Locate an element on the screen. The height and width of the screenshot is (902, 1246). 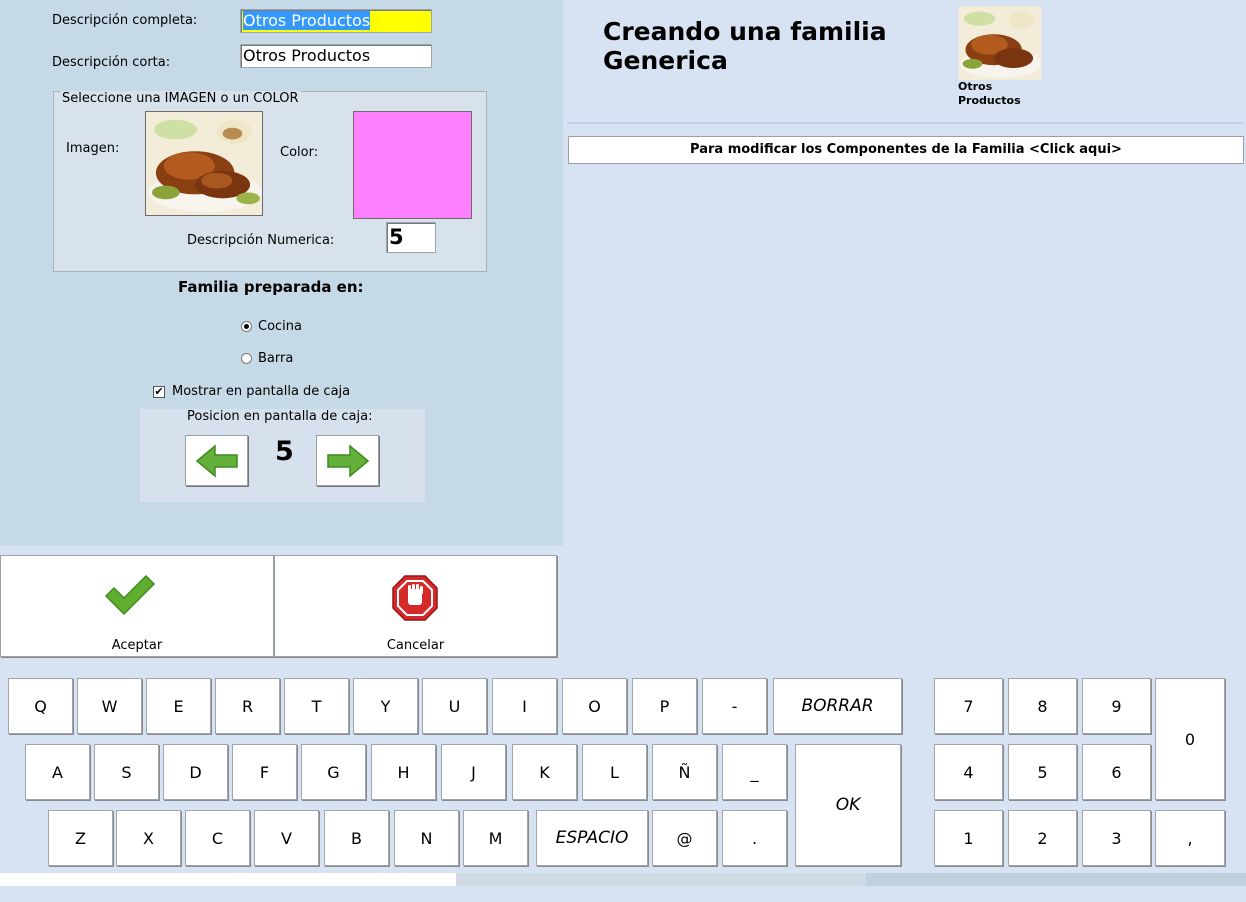
numeric-description-label: Descripción Numerica: is located at coordinates (261, 240).